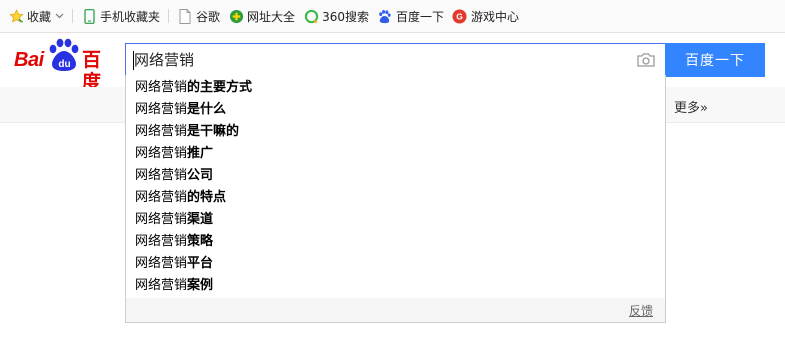 This screenshot has height=344, width=785. What do you see at coordinates (185, 16) in the screenshot?
I see `page-icon` at bounding box center [185, 16].